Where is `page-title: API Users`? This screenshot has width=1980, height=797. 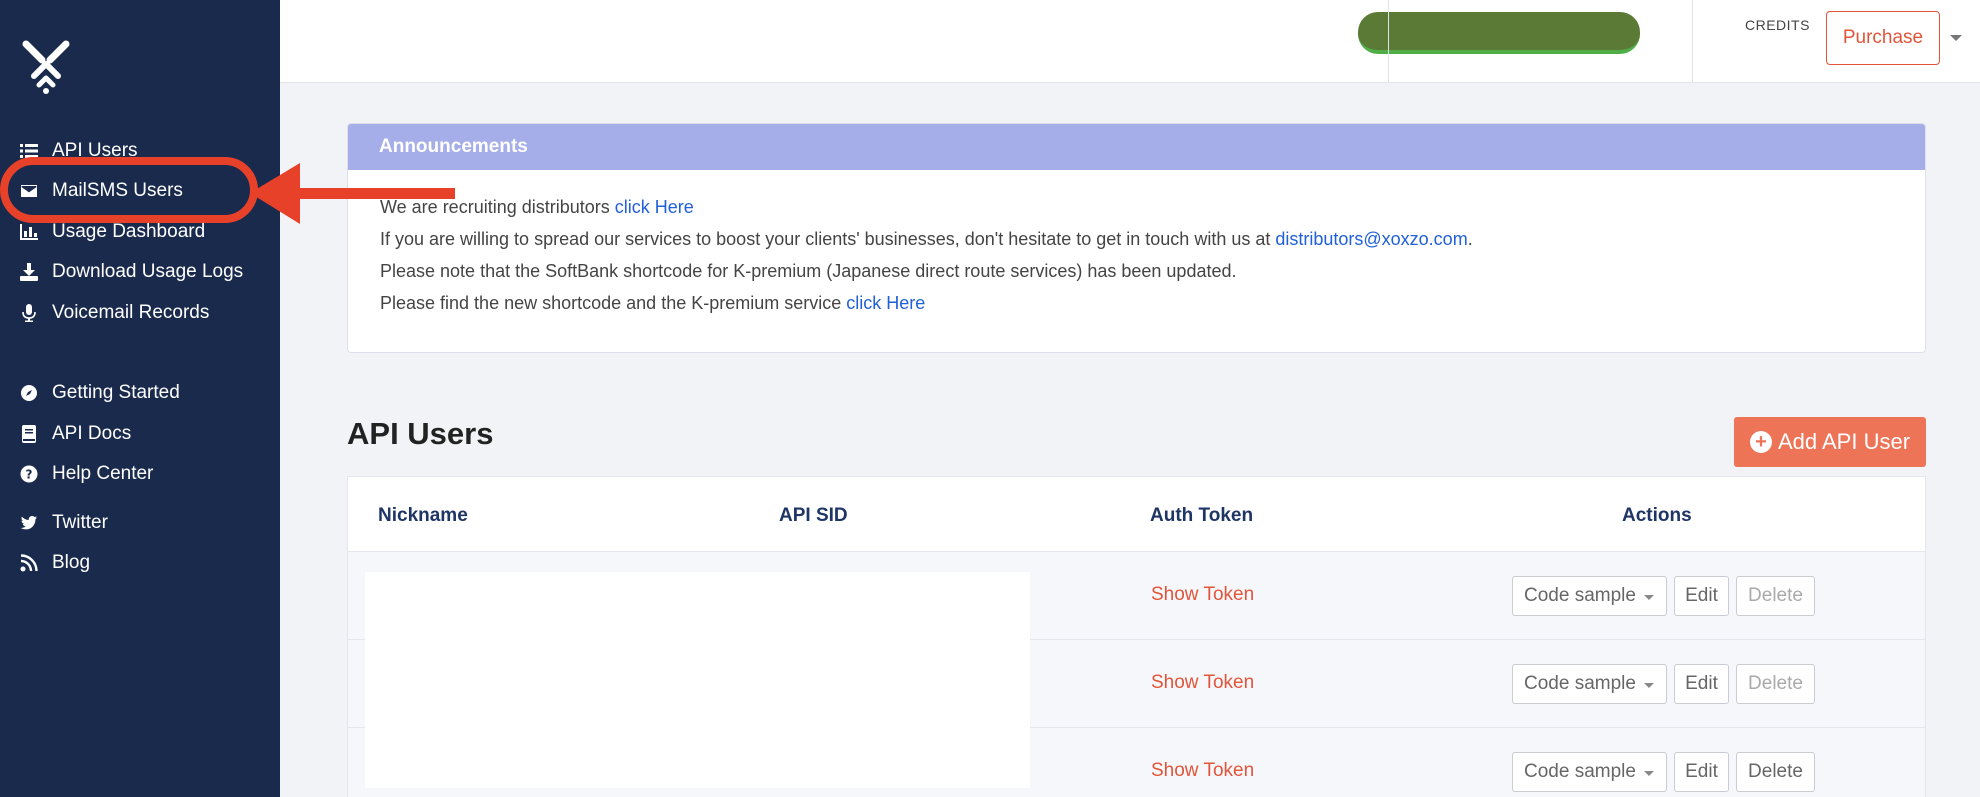
page-title: API Users is located at coordinates (420, 433).